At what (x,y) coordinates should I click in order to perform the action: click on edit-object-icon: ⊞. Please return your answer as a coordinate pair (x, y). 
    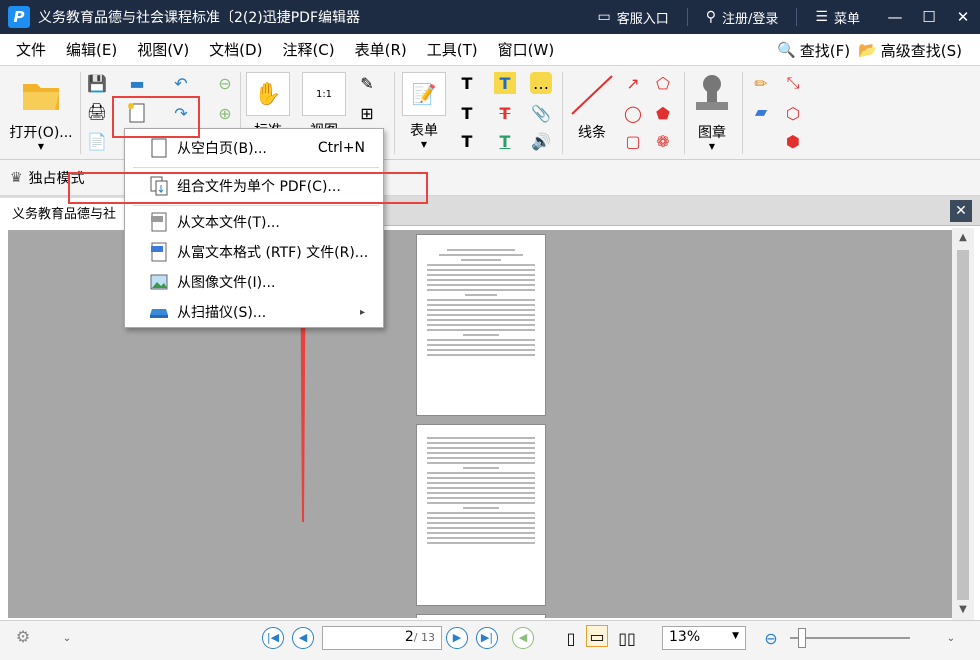
    Looking at the image, I should click on (367, 113).